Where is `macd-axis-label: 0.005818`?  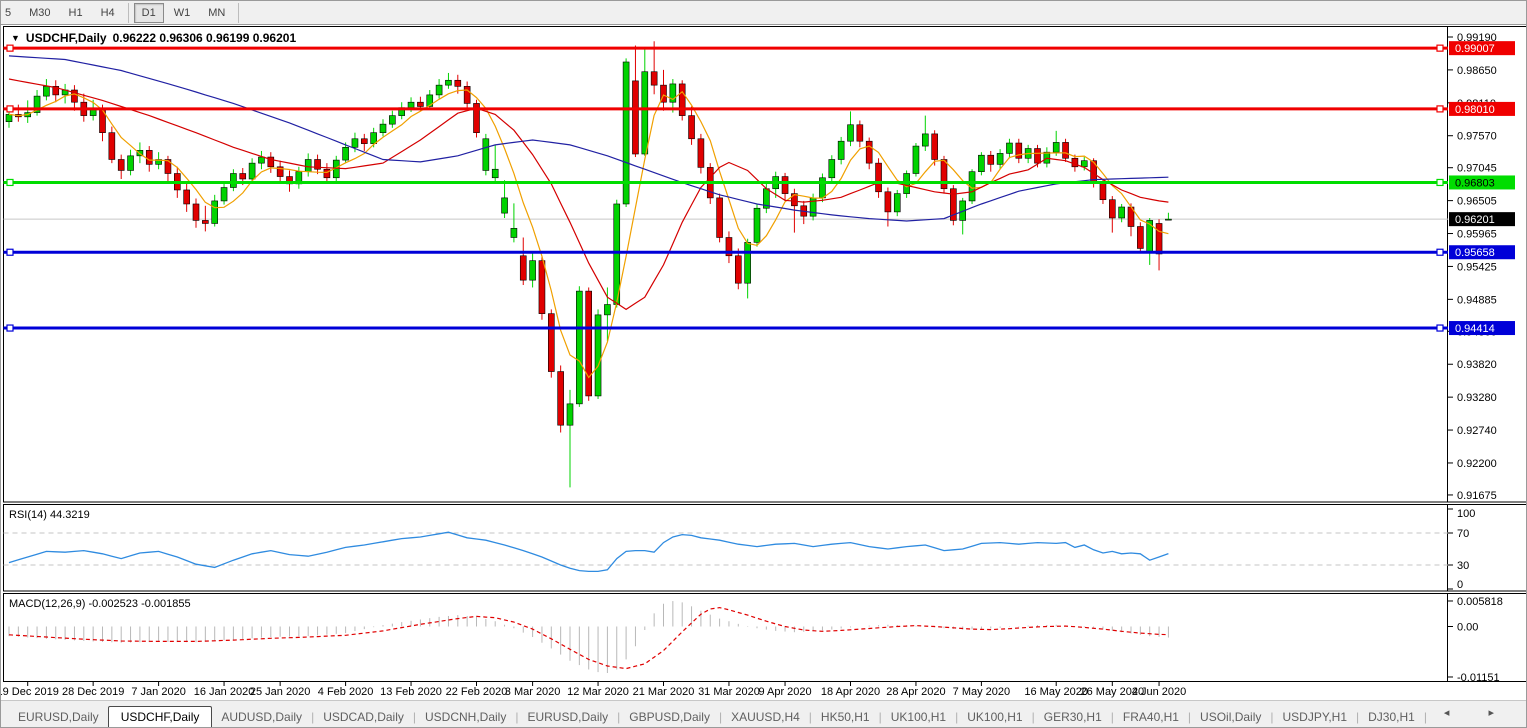 macd-axis-label: 0.005818 is located at coordinates (1480, 602).